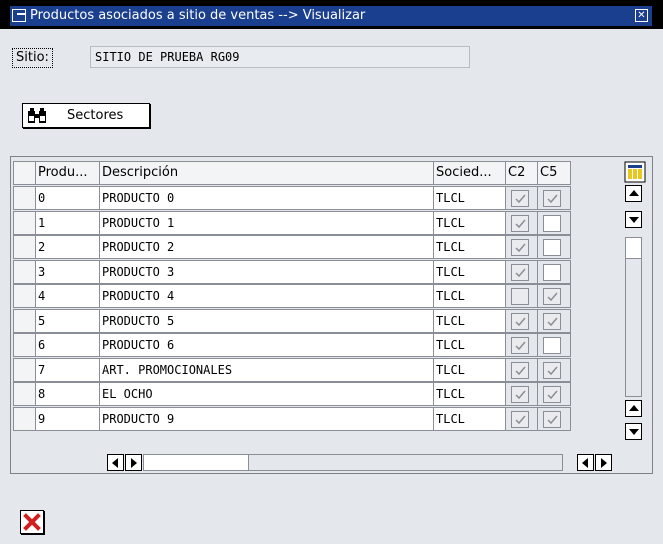  I want to click on sitio-value: SITIO DE PRUEBA RG09, so click(280, 57).